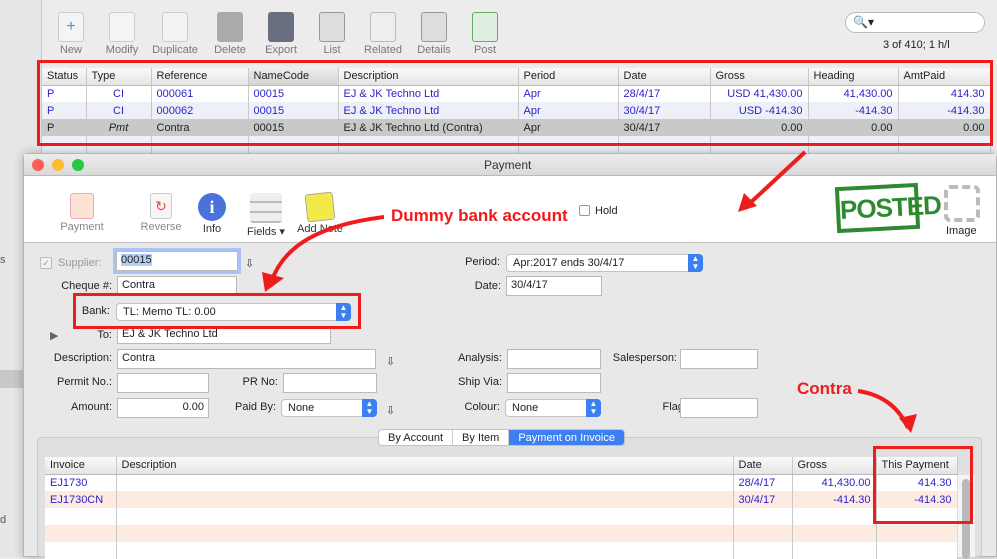 The image size is (997, 559). What do you see at coordinates (883, 409) in the screenshot?
I see `arrow-to-contra` at bounding box center [883, 409].